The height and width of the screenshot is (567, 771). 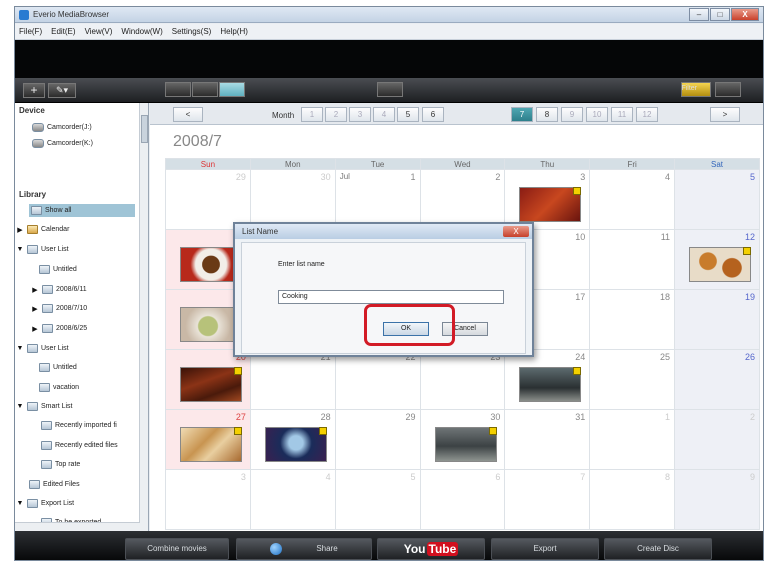 What do you see at coordinates (728, 89) in the screenshot?
I see `filter-menu-button` at bounding box center [728, 89].